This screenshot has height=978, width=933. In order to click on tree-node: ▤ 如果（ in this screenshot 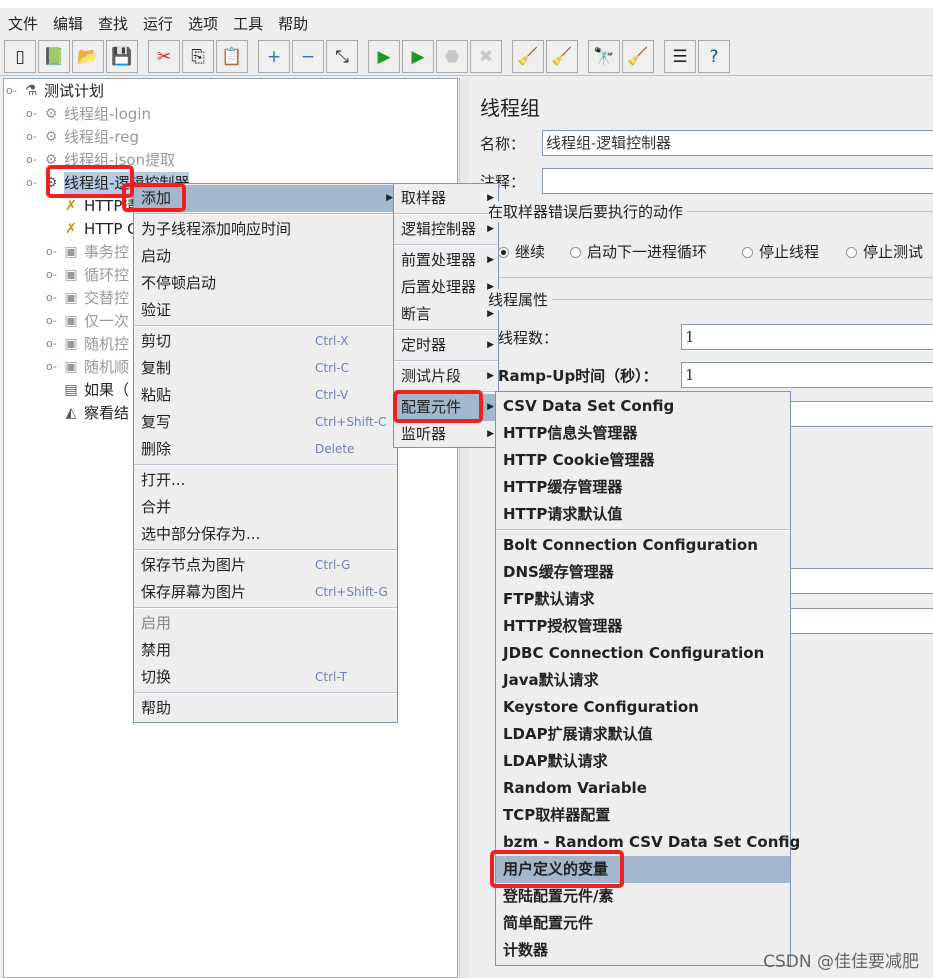, I will do `click(95, 390)`.